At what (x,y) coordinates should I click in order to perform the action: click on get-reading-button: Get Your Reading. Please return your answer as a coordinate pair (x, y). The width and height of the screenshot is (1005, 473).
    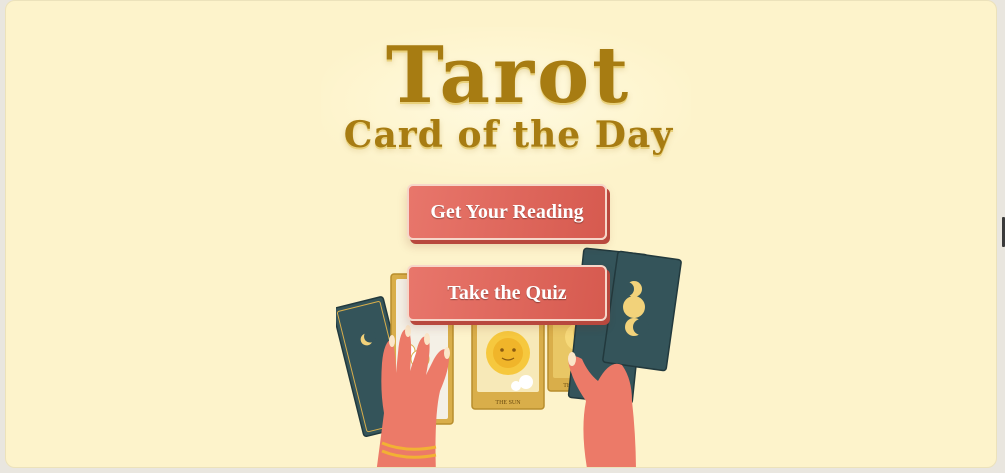
    Looking at the image, I should click on (507, 212).